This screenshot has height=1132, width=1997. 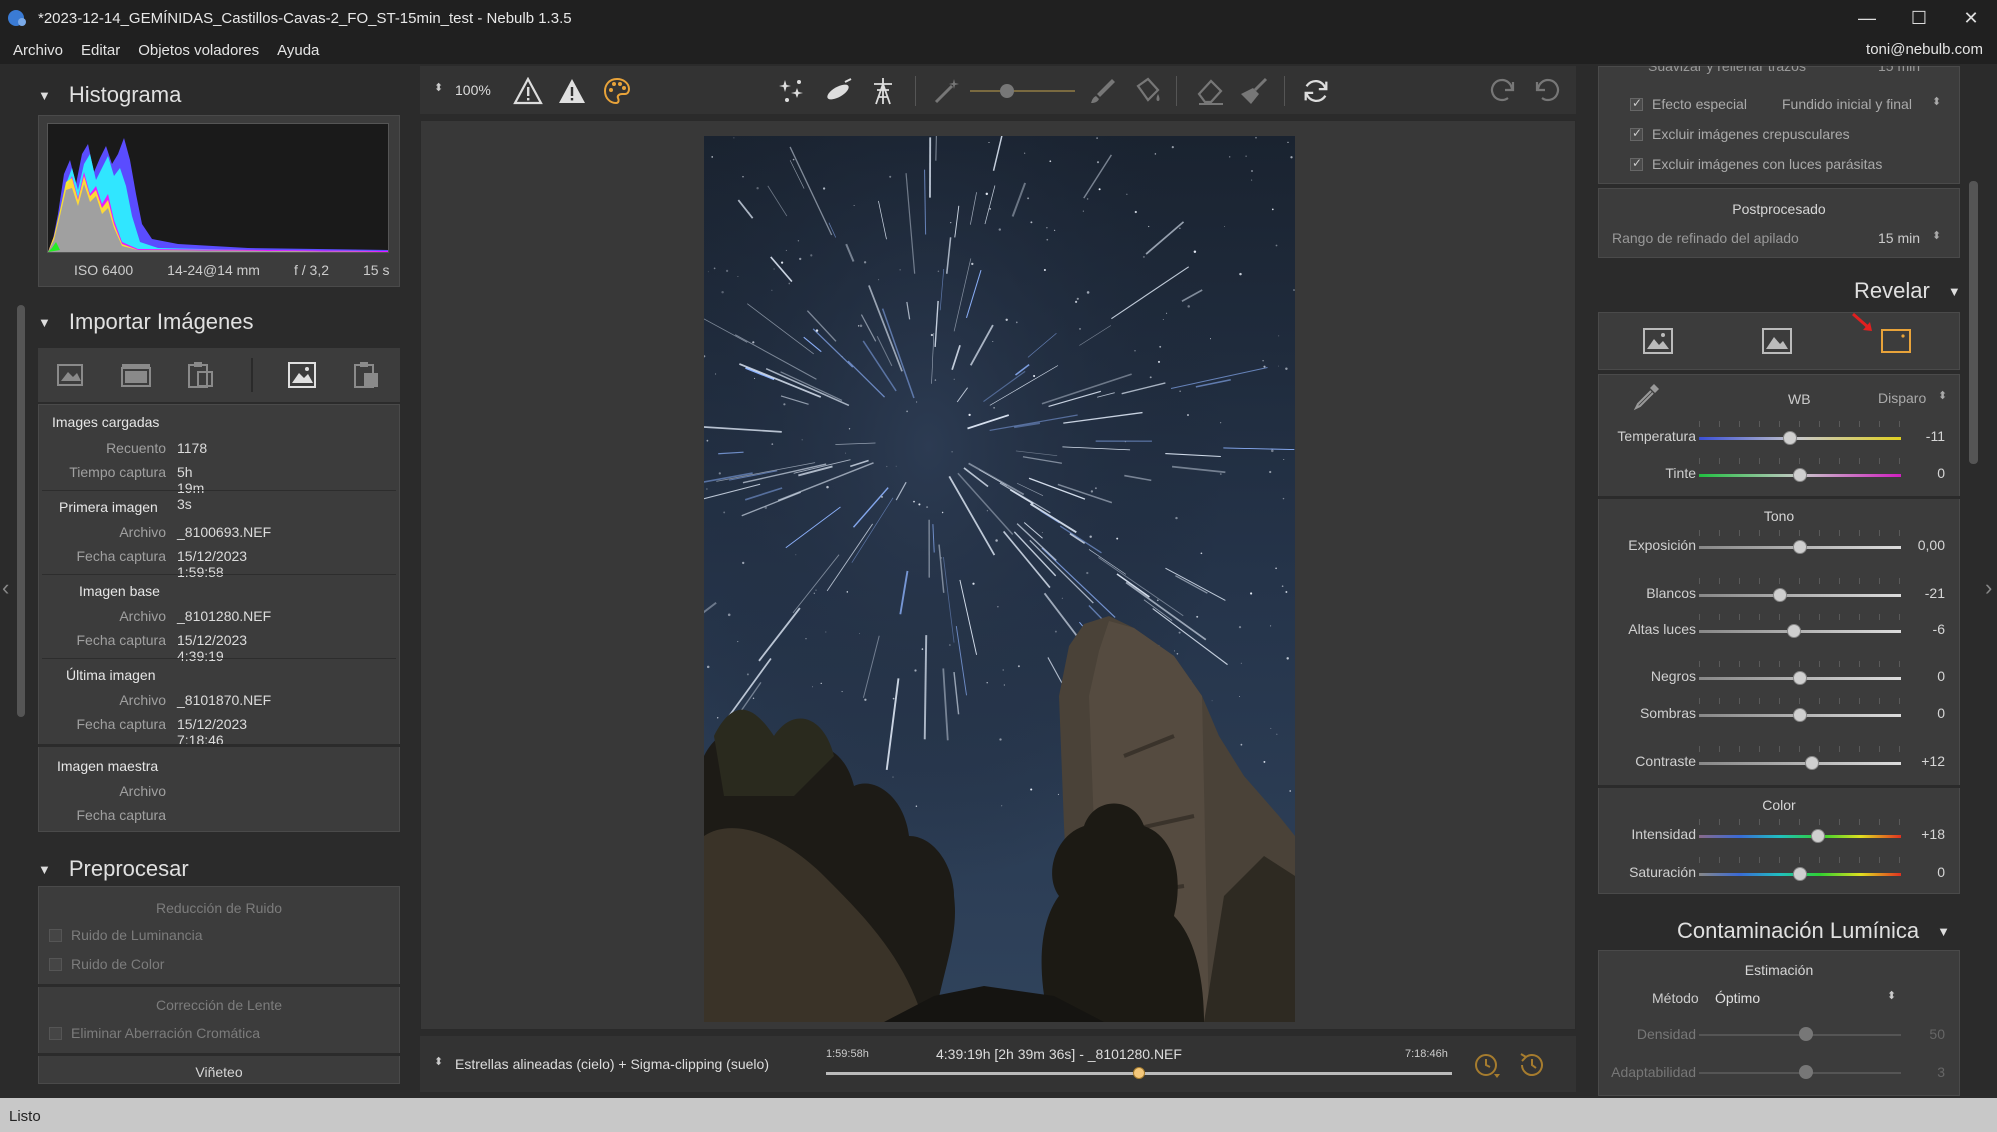 I want to click on menu-objetos-voladores: Objetos voladores, so click(x=192, y=50).